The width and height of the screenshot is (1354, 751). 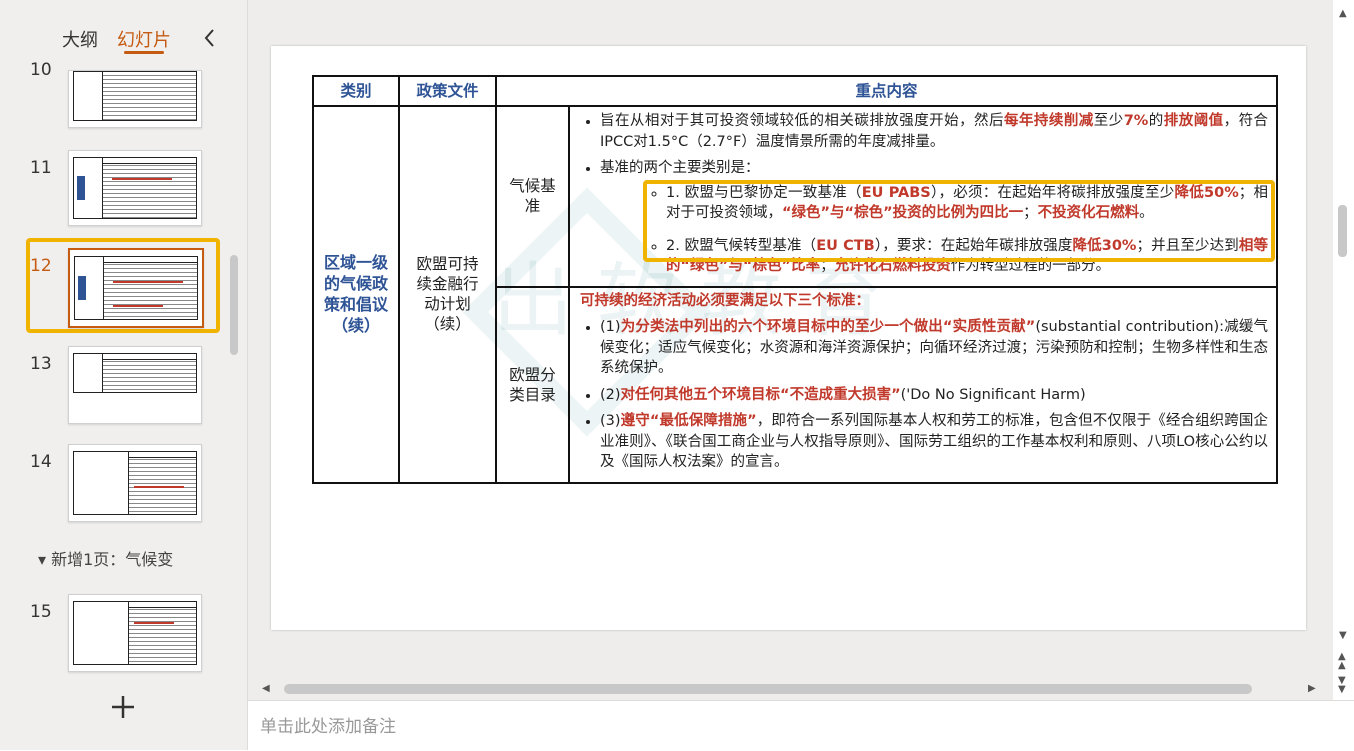 What do you see at coordinates (80, 39) in the screenshot?
I see `tab-outline: 大纲` at bounding box center [80, 39].